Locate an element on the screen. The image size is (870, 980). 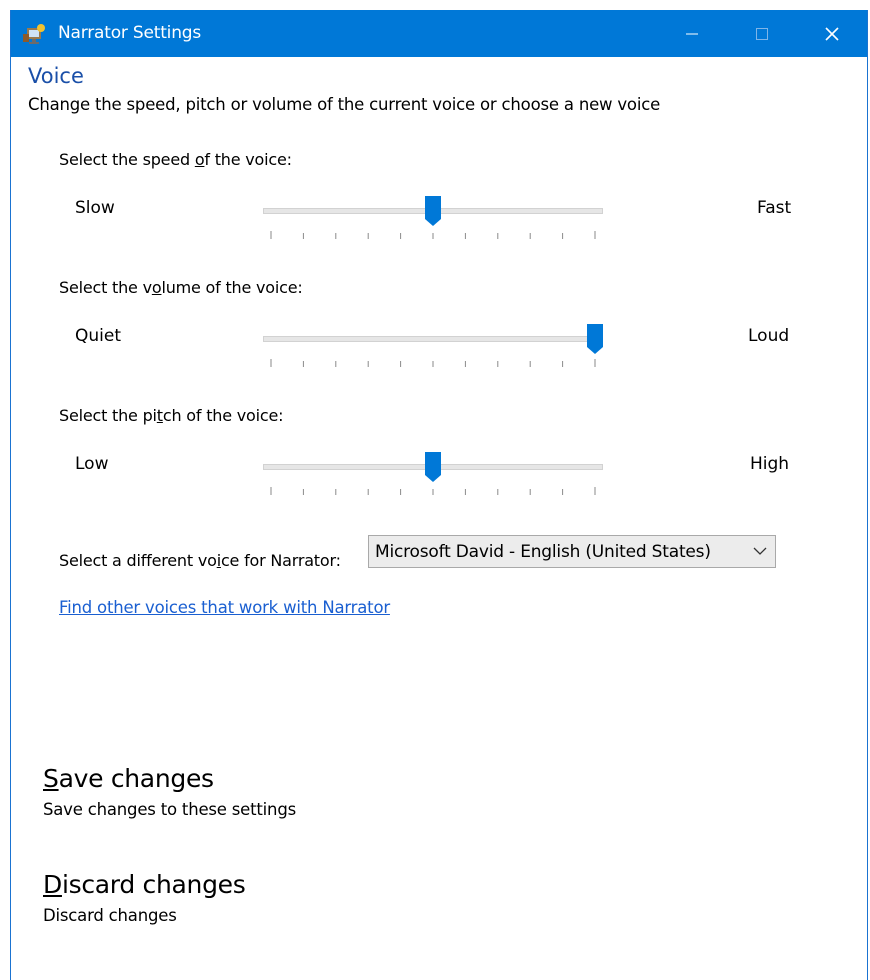
speed-slider is located at coordinates (433, 218).